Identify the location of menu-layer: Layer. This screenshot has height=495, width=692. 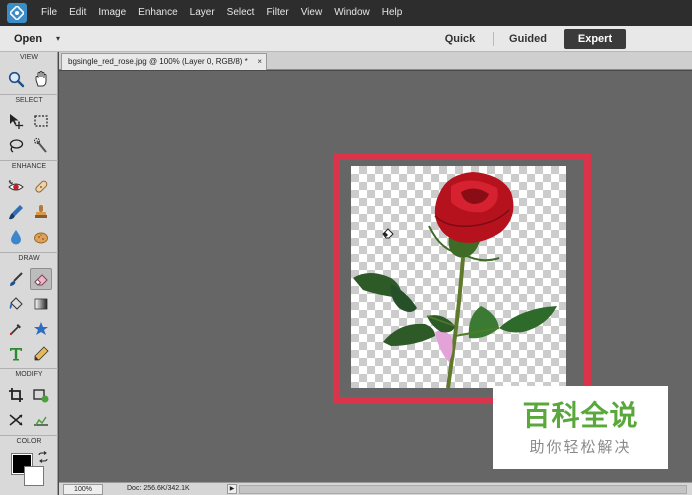
(202, 13).